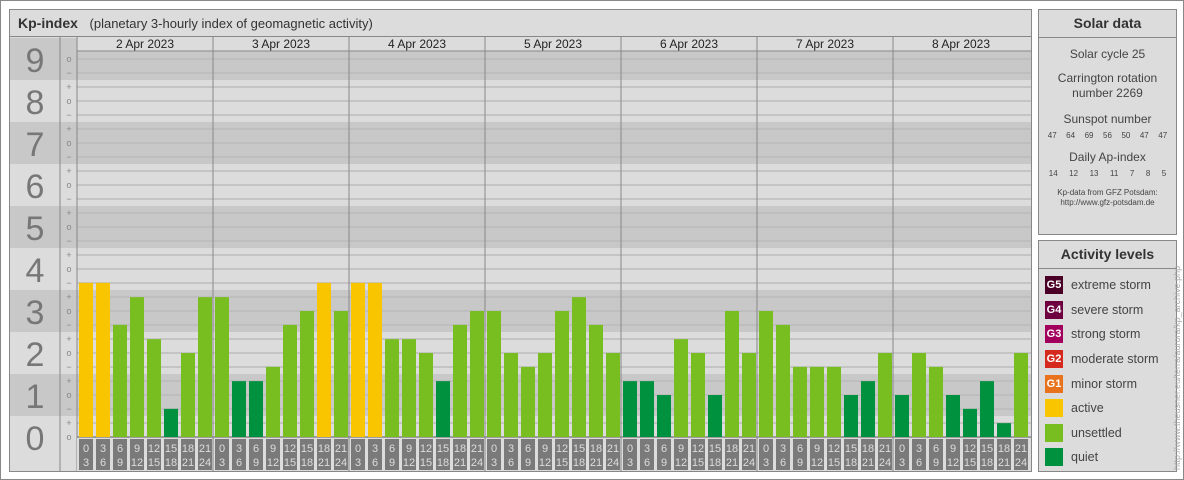 The height and width of the screenshot is (480, 1184). I want to click on data-credit-link: http://www.gfz-potsdam.de, so click(1107, 203).